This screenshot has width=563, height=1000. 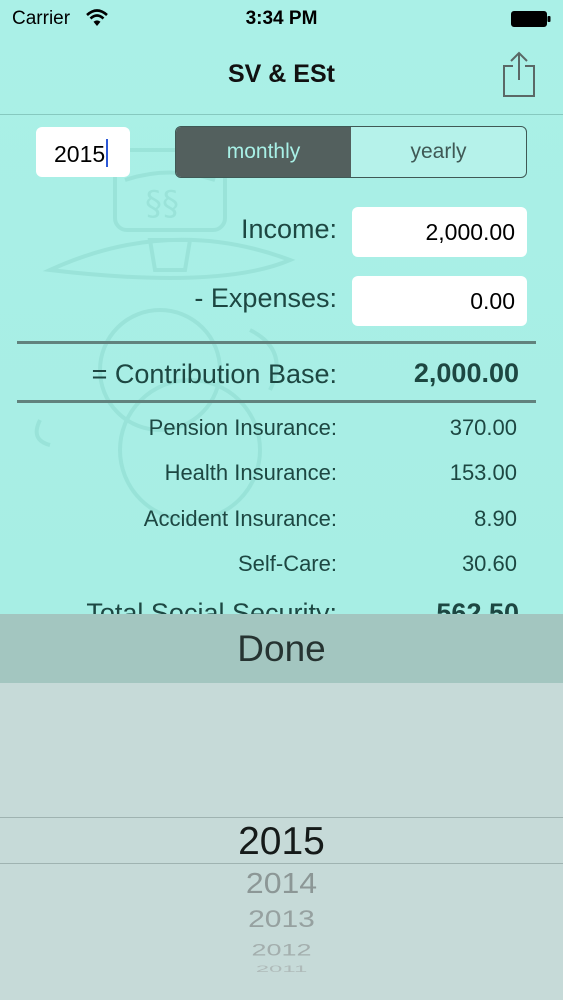 I want to click on text-cursor, so click(x=107, y=153).